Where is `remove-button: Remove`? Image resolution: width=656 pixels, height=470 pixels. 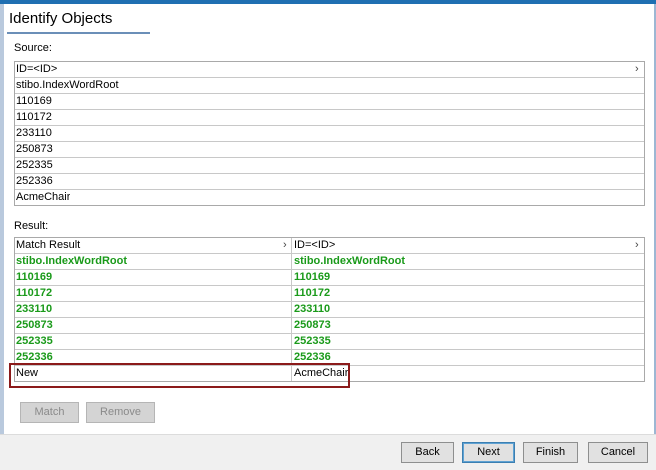
remove-button: Remove is located at coordinates (120, 412).